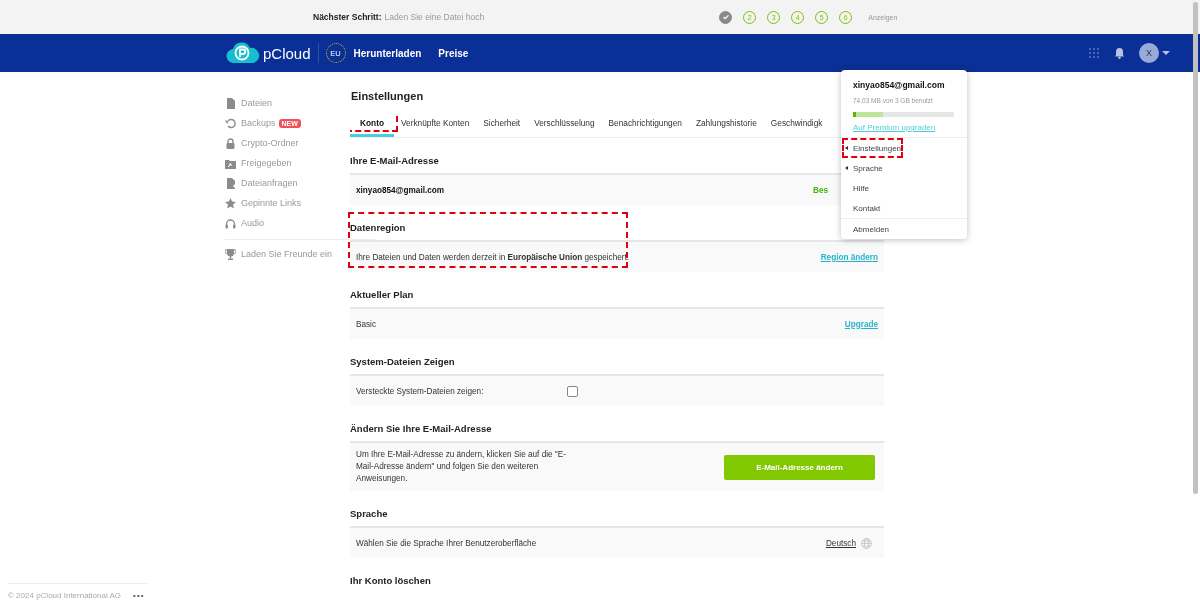  What do you see at coordinates (282, 183) in the screenshot?
I see `sidebar-item: Dateianfragen` at bounding box center [282, 183].